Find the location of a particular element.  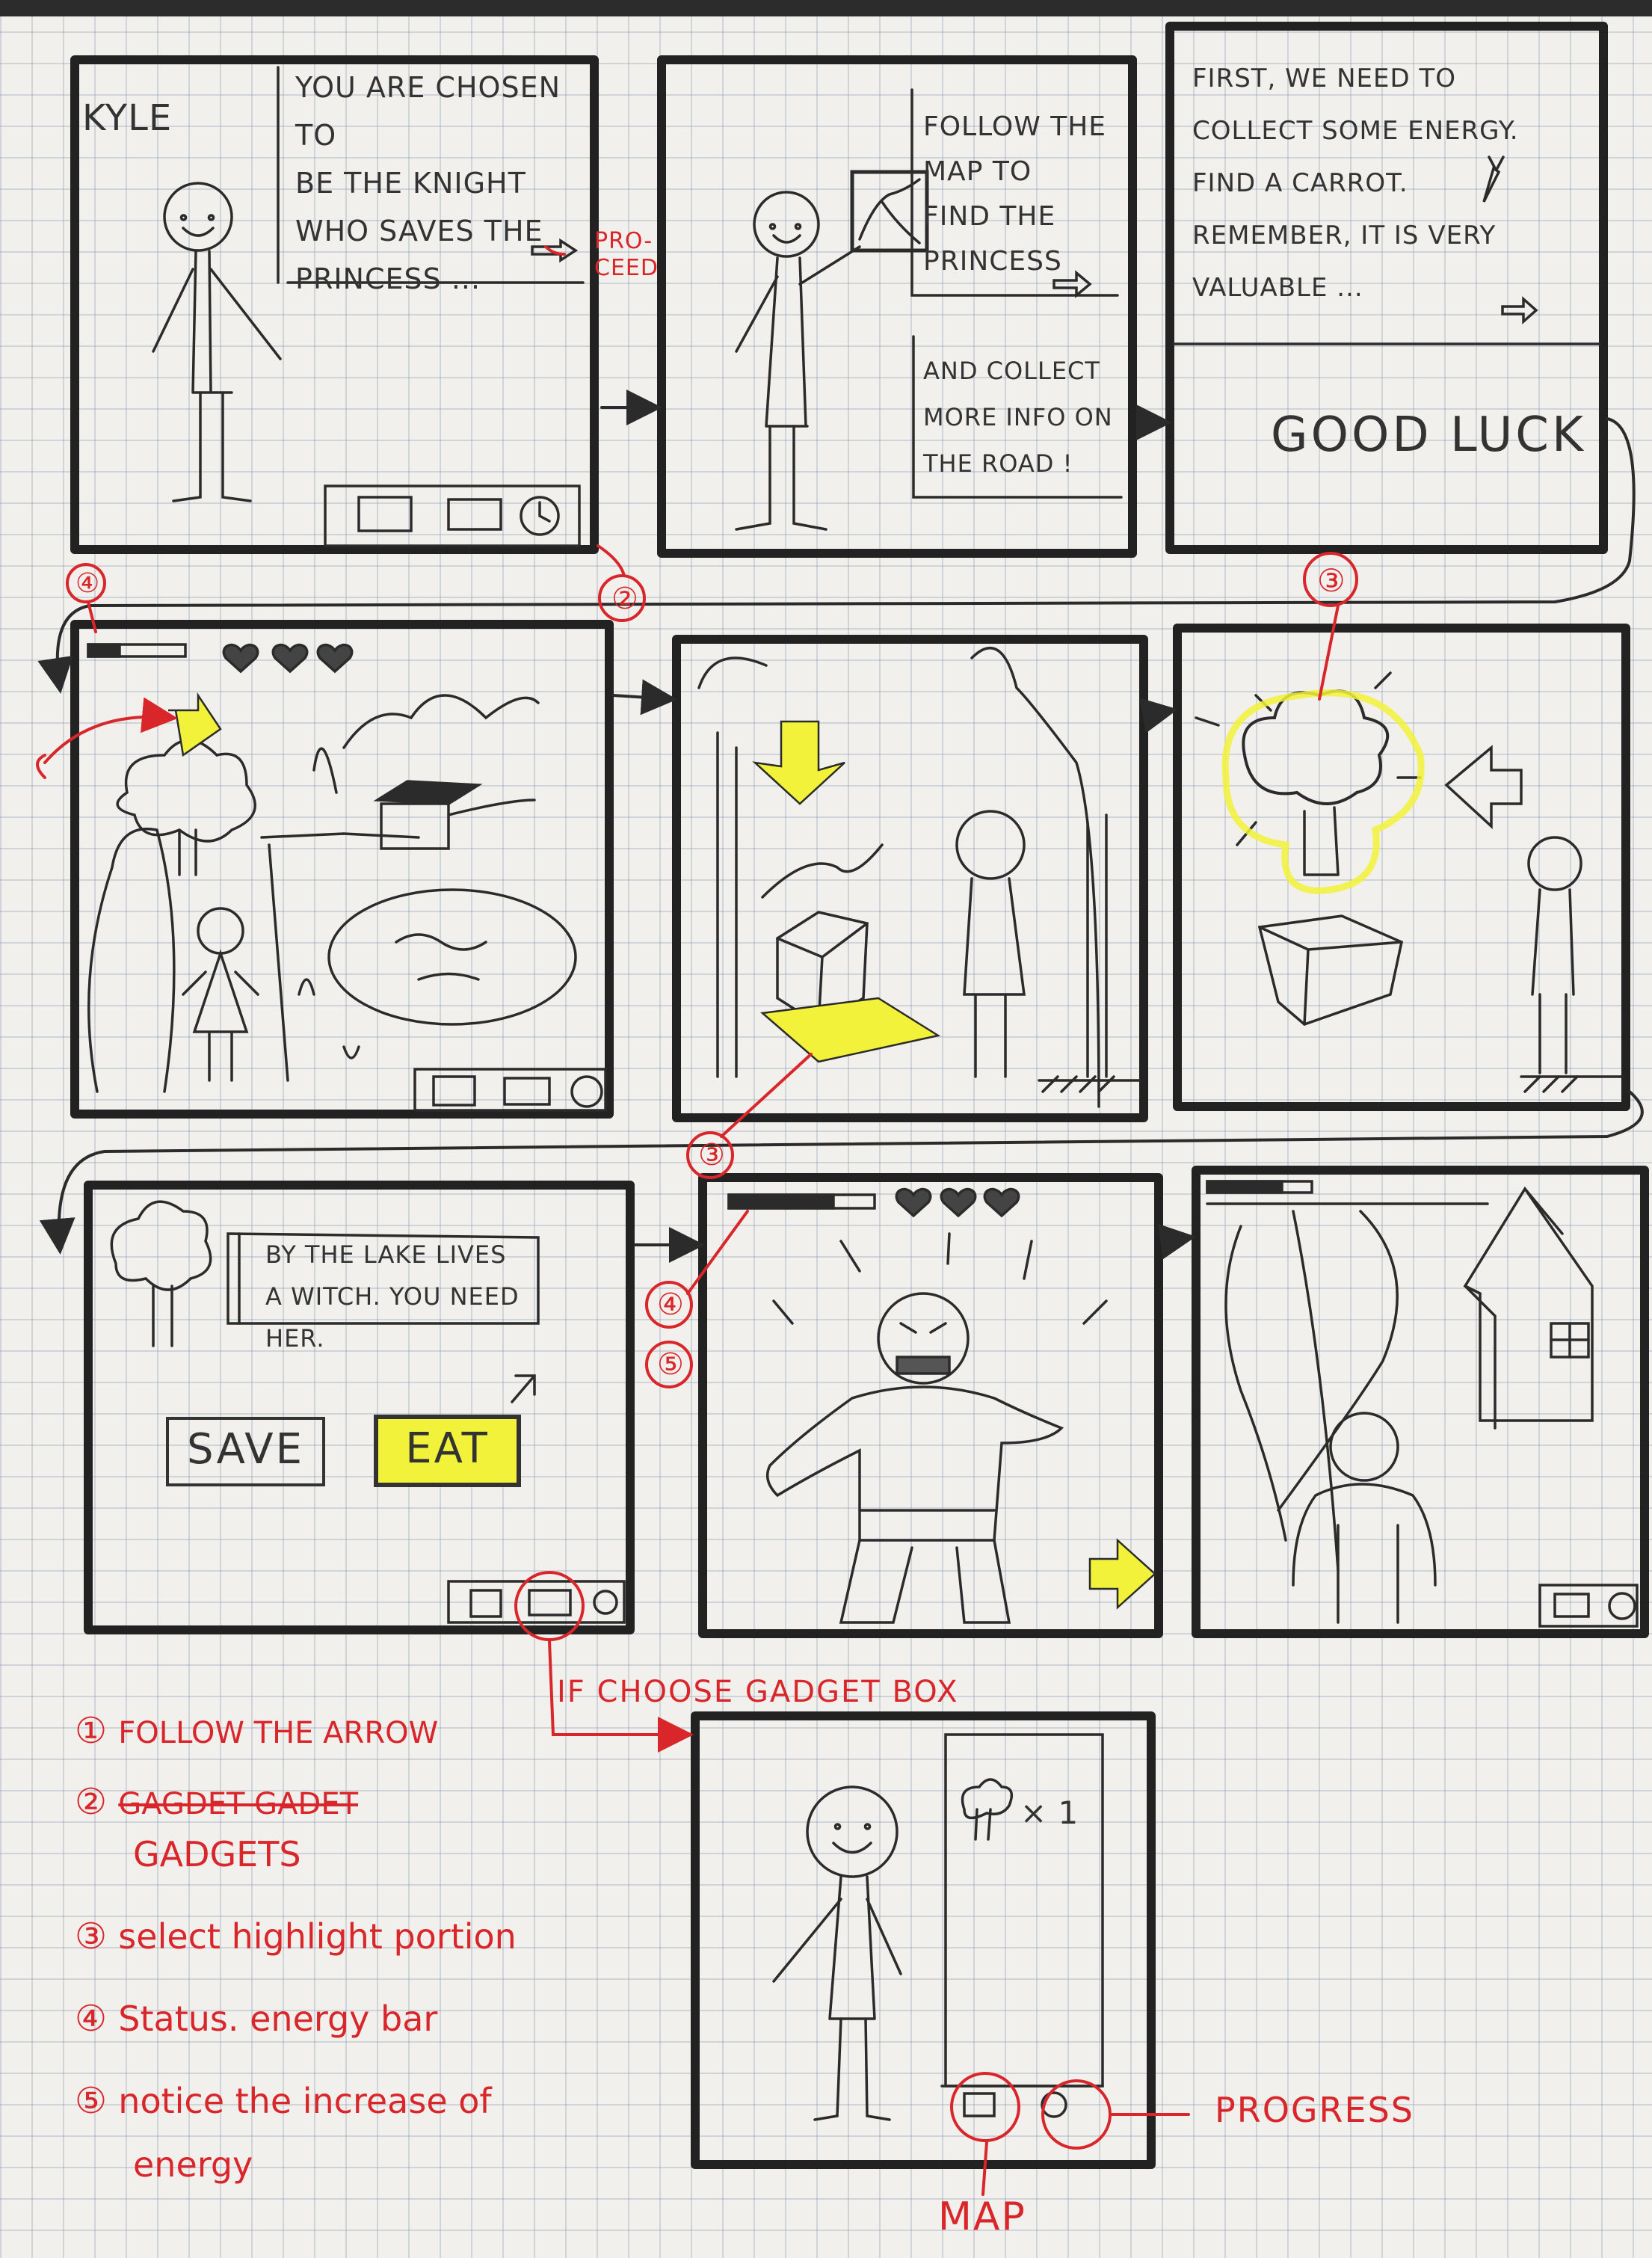

legend-text: FOLLOW THE ARROW is located at coordinates (279, 1733).